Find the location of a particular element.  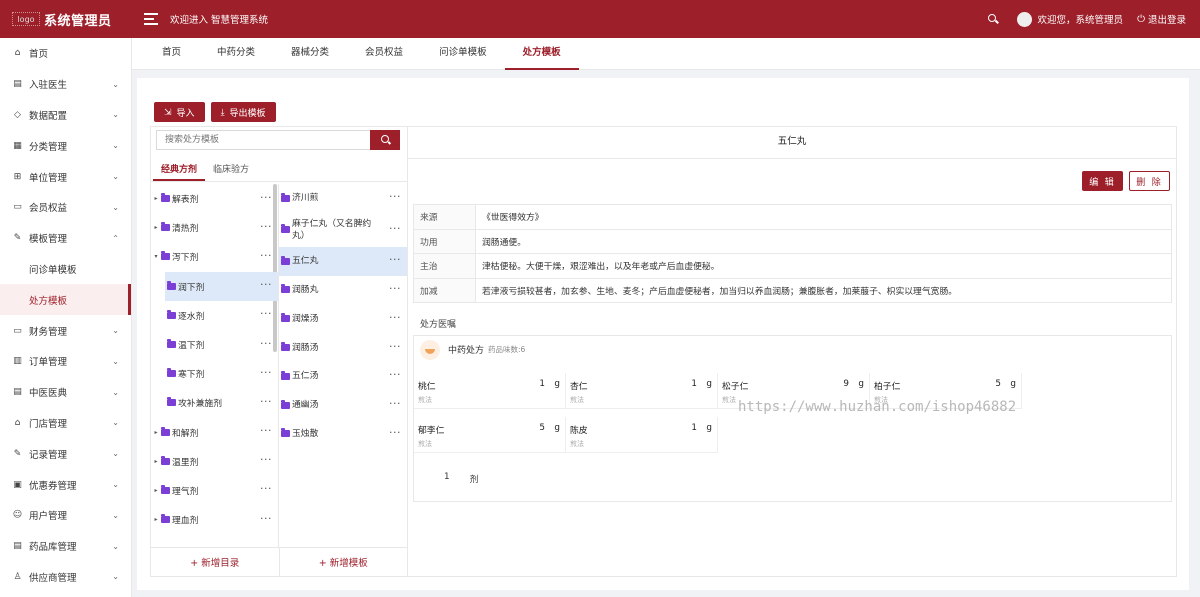

template-item: 润肠丸 ··· is located at coordinates (343, 290).